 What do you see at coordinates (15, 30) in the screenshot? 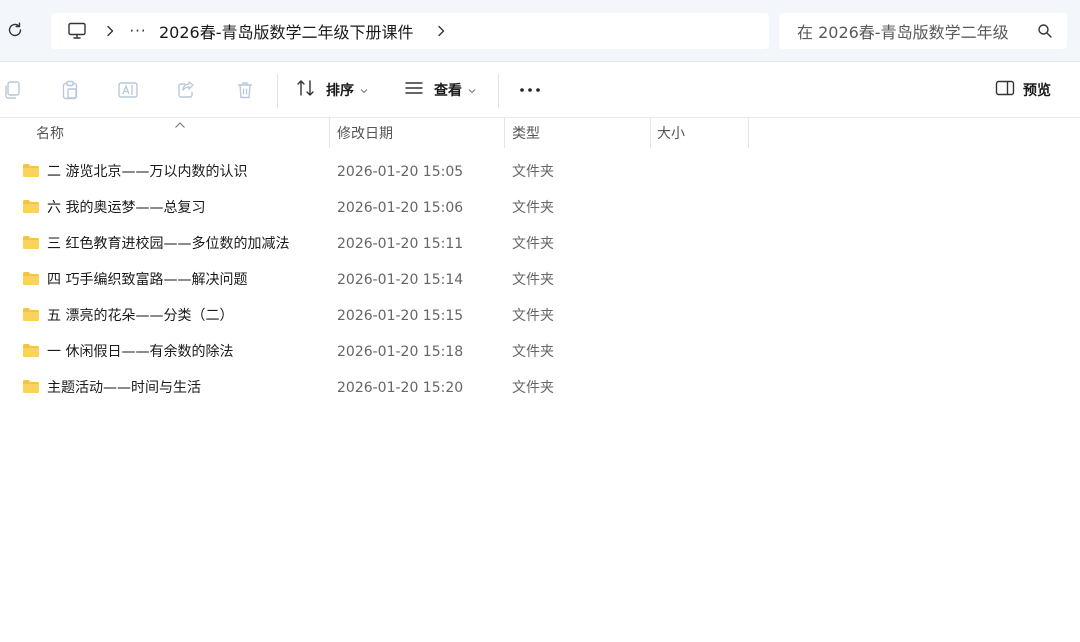
I see `refresh-icon` at bounding box center [15, 30].